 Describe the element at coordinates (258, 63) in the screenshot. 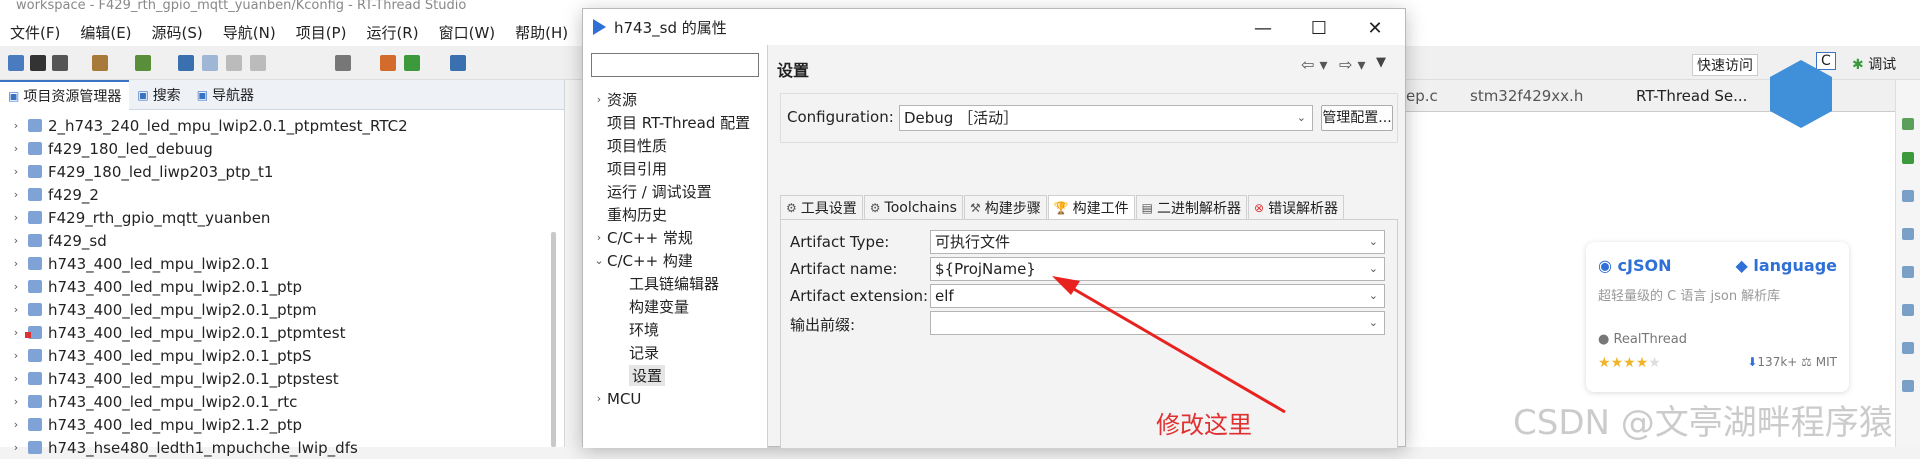

I see `step-icon` at that location.